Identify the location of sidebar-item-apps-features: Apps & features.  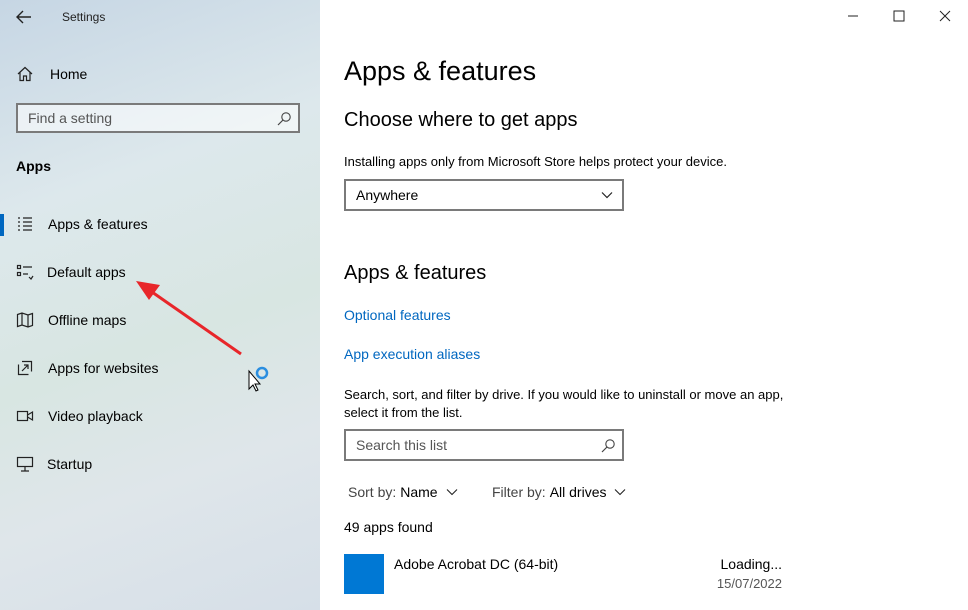
(160, 224).